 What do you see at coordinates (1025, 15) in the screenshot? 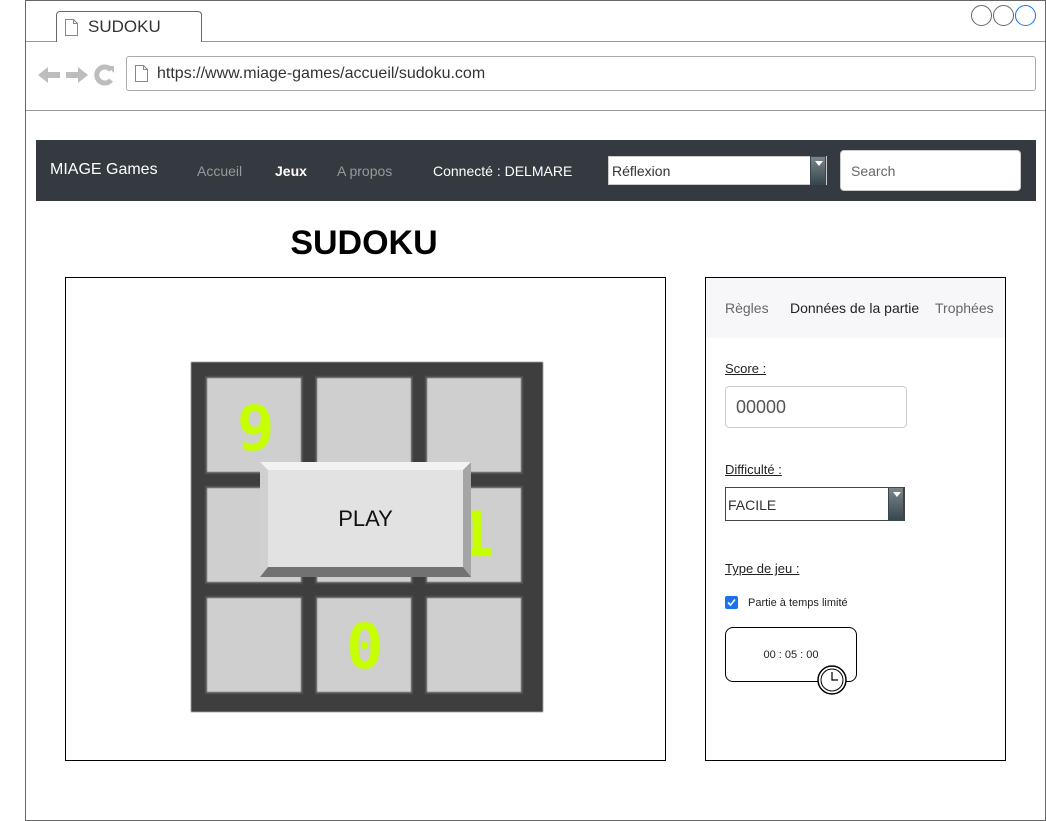
I see `close-button` at bounding box center [1025, 15].